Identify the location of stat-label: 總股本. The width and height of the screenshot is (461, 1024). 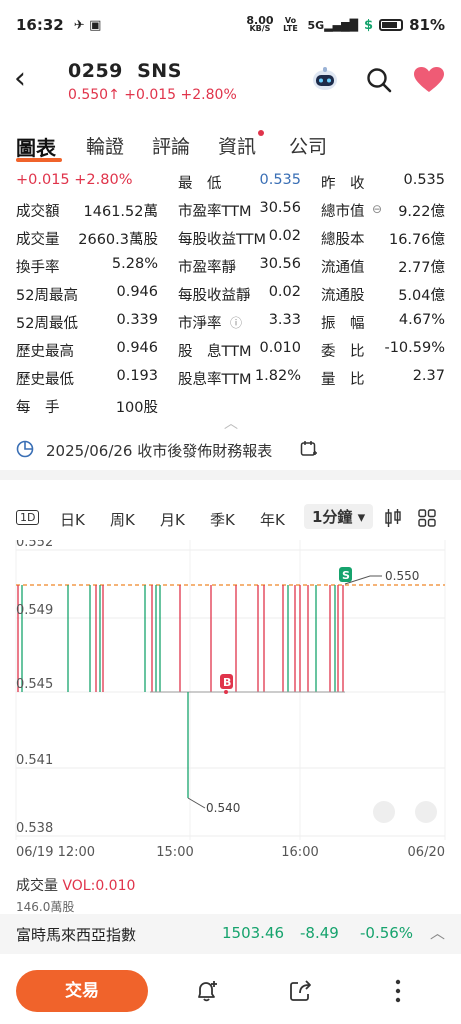
(343, 240).